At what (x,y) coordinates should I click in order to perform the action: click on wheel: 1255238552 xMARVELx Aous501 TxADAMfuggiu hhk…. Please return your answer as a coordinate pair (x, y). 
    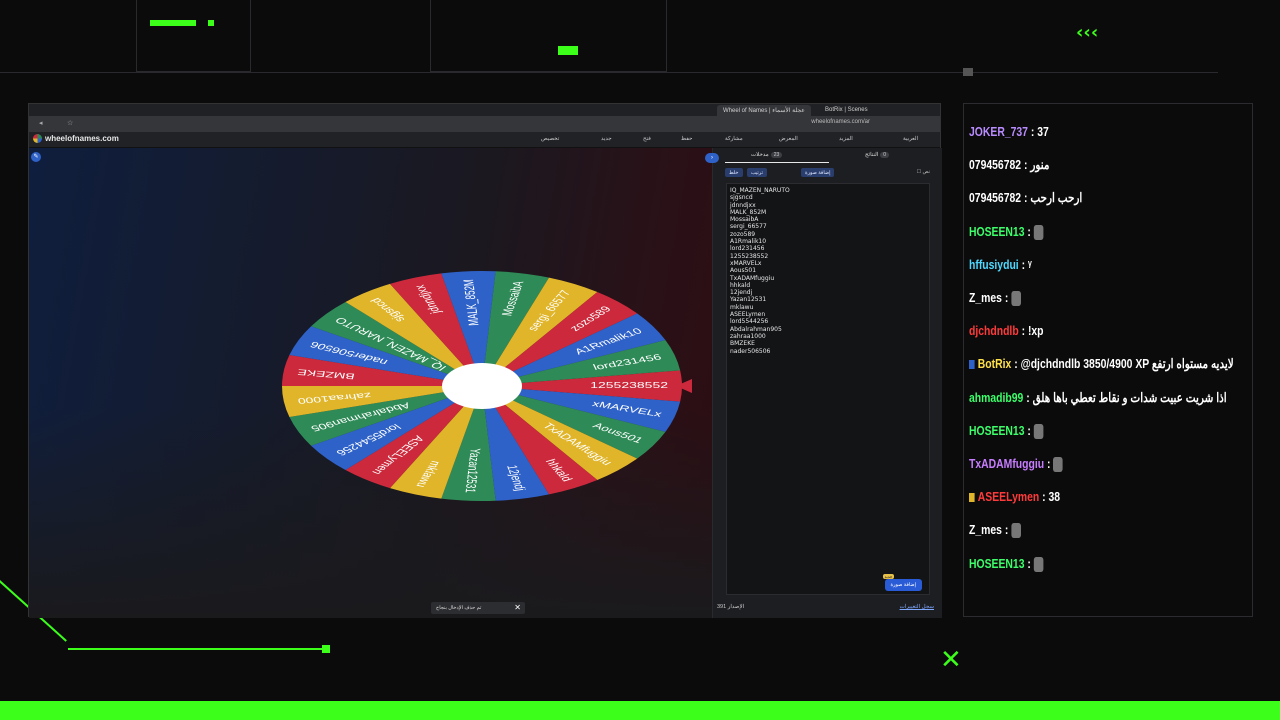
    Looking at the image, I should click on (487, 386).